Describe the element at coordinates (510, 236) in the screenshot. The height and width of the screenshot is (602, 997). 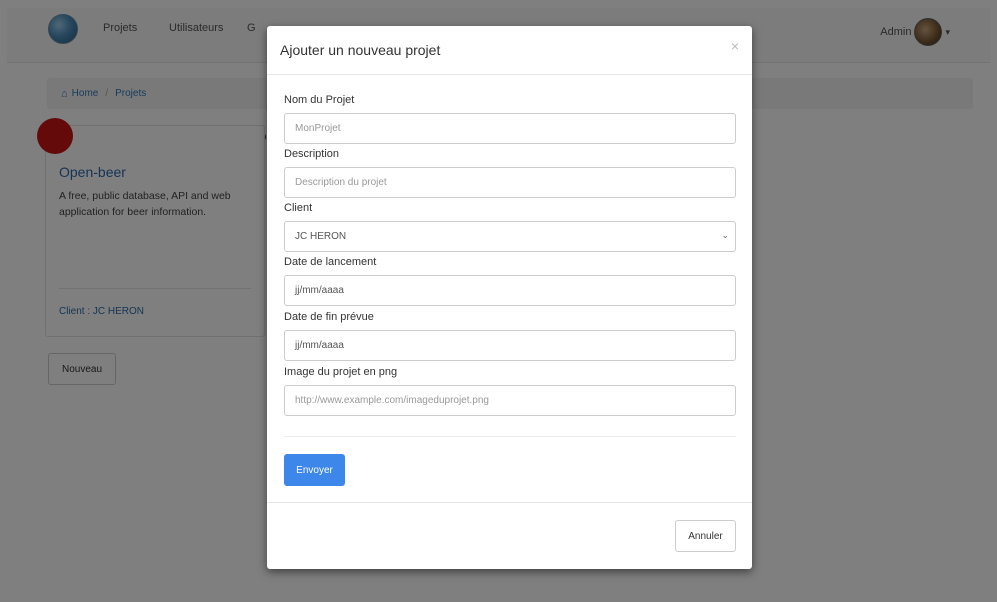
I see `client-select: JC HERON ⌄` at that location.